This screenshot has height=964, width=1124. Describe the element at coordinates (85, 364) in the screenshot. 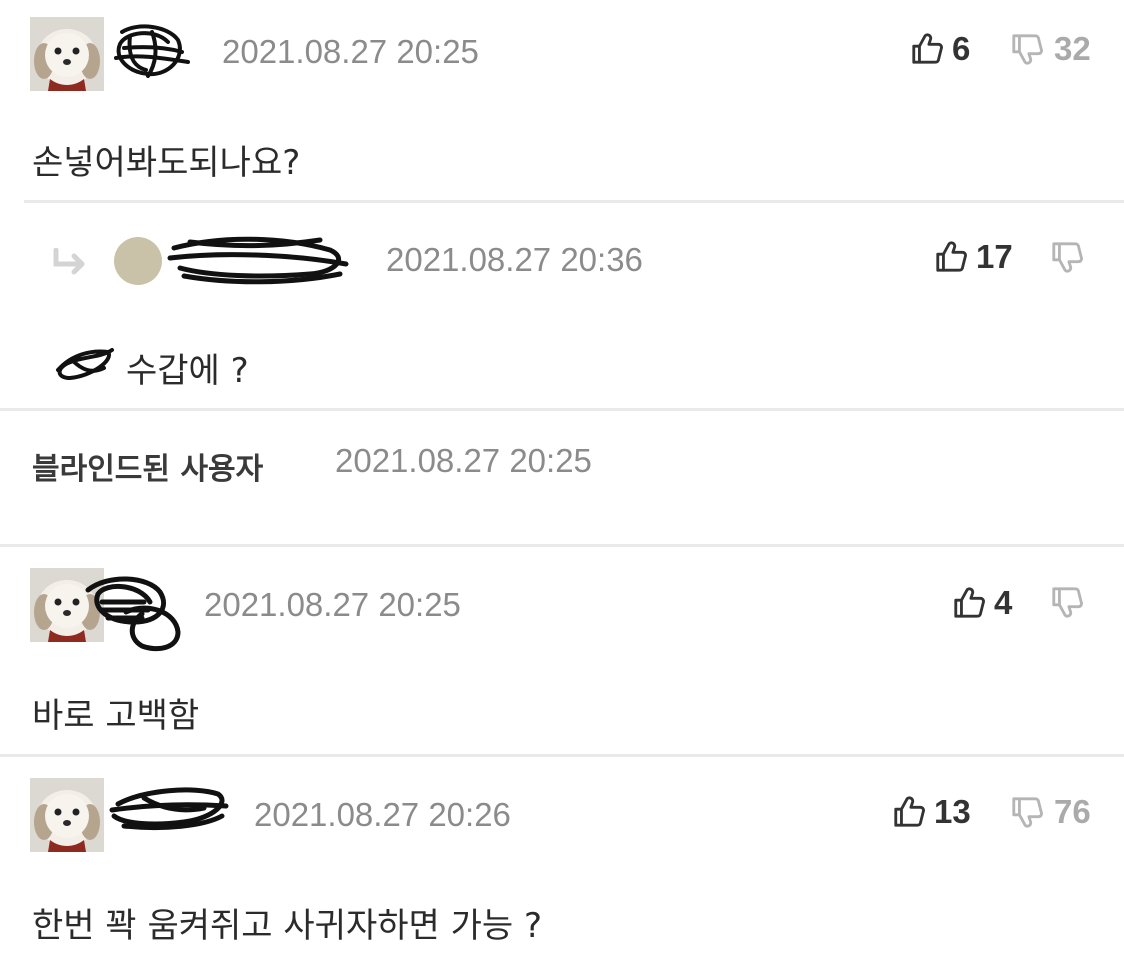

I see `redacted-mention` at that location.